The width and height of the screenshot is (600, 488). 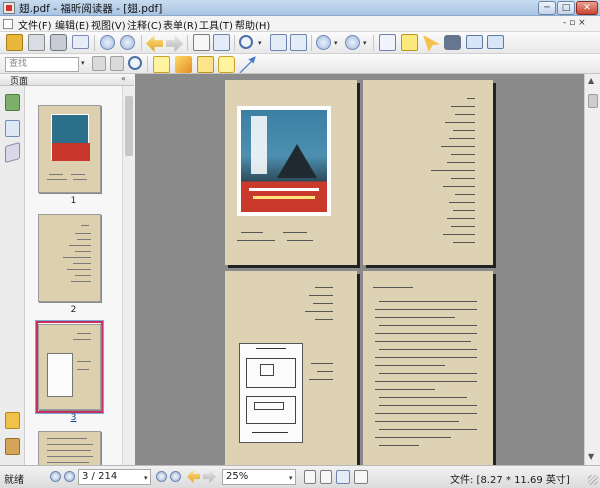 What do you see at coordinates (300, 476) in the screenshot?
I see `status-bar: 就绪 3 / 214 ▾ 25% ▾ 文件: [8.27 * 11.69 英寸]` at bounding box center [300, 476].